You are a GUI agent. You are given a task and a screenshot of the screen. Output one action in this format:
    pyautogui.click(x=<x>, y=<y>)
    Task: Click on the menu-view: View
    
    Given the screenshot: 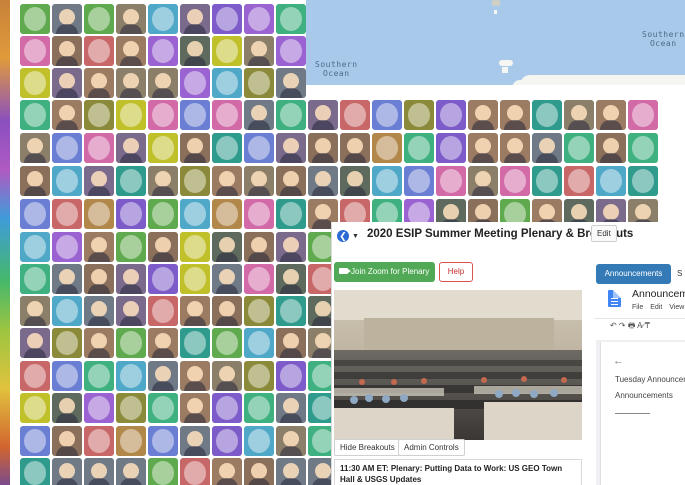 What is the action you would take?
    pyautogui.click(x=676, y=307)
    